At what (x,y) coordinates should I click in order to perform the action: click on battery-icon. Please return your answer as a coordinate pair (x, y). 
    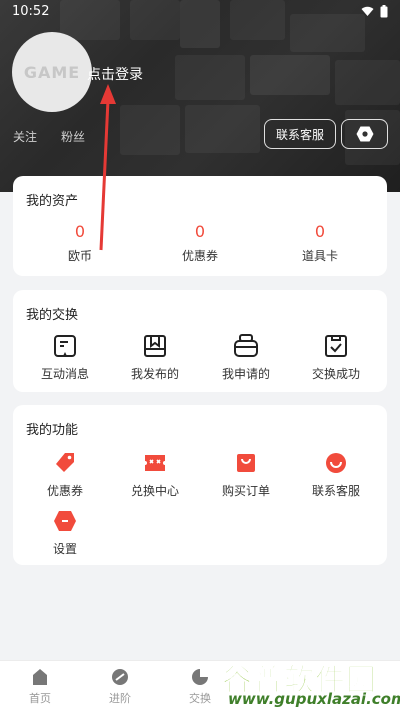
    Looking at the image, I should click on (384, 11).